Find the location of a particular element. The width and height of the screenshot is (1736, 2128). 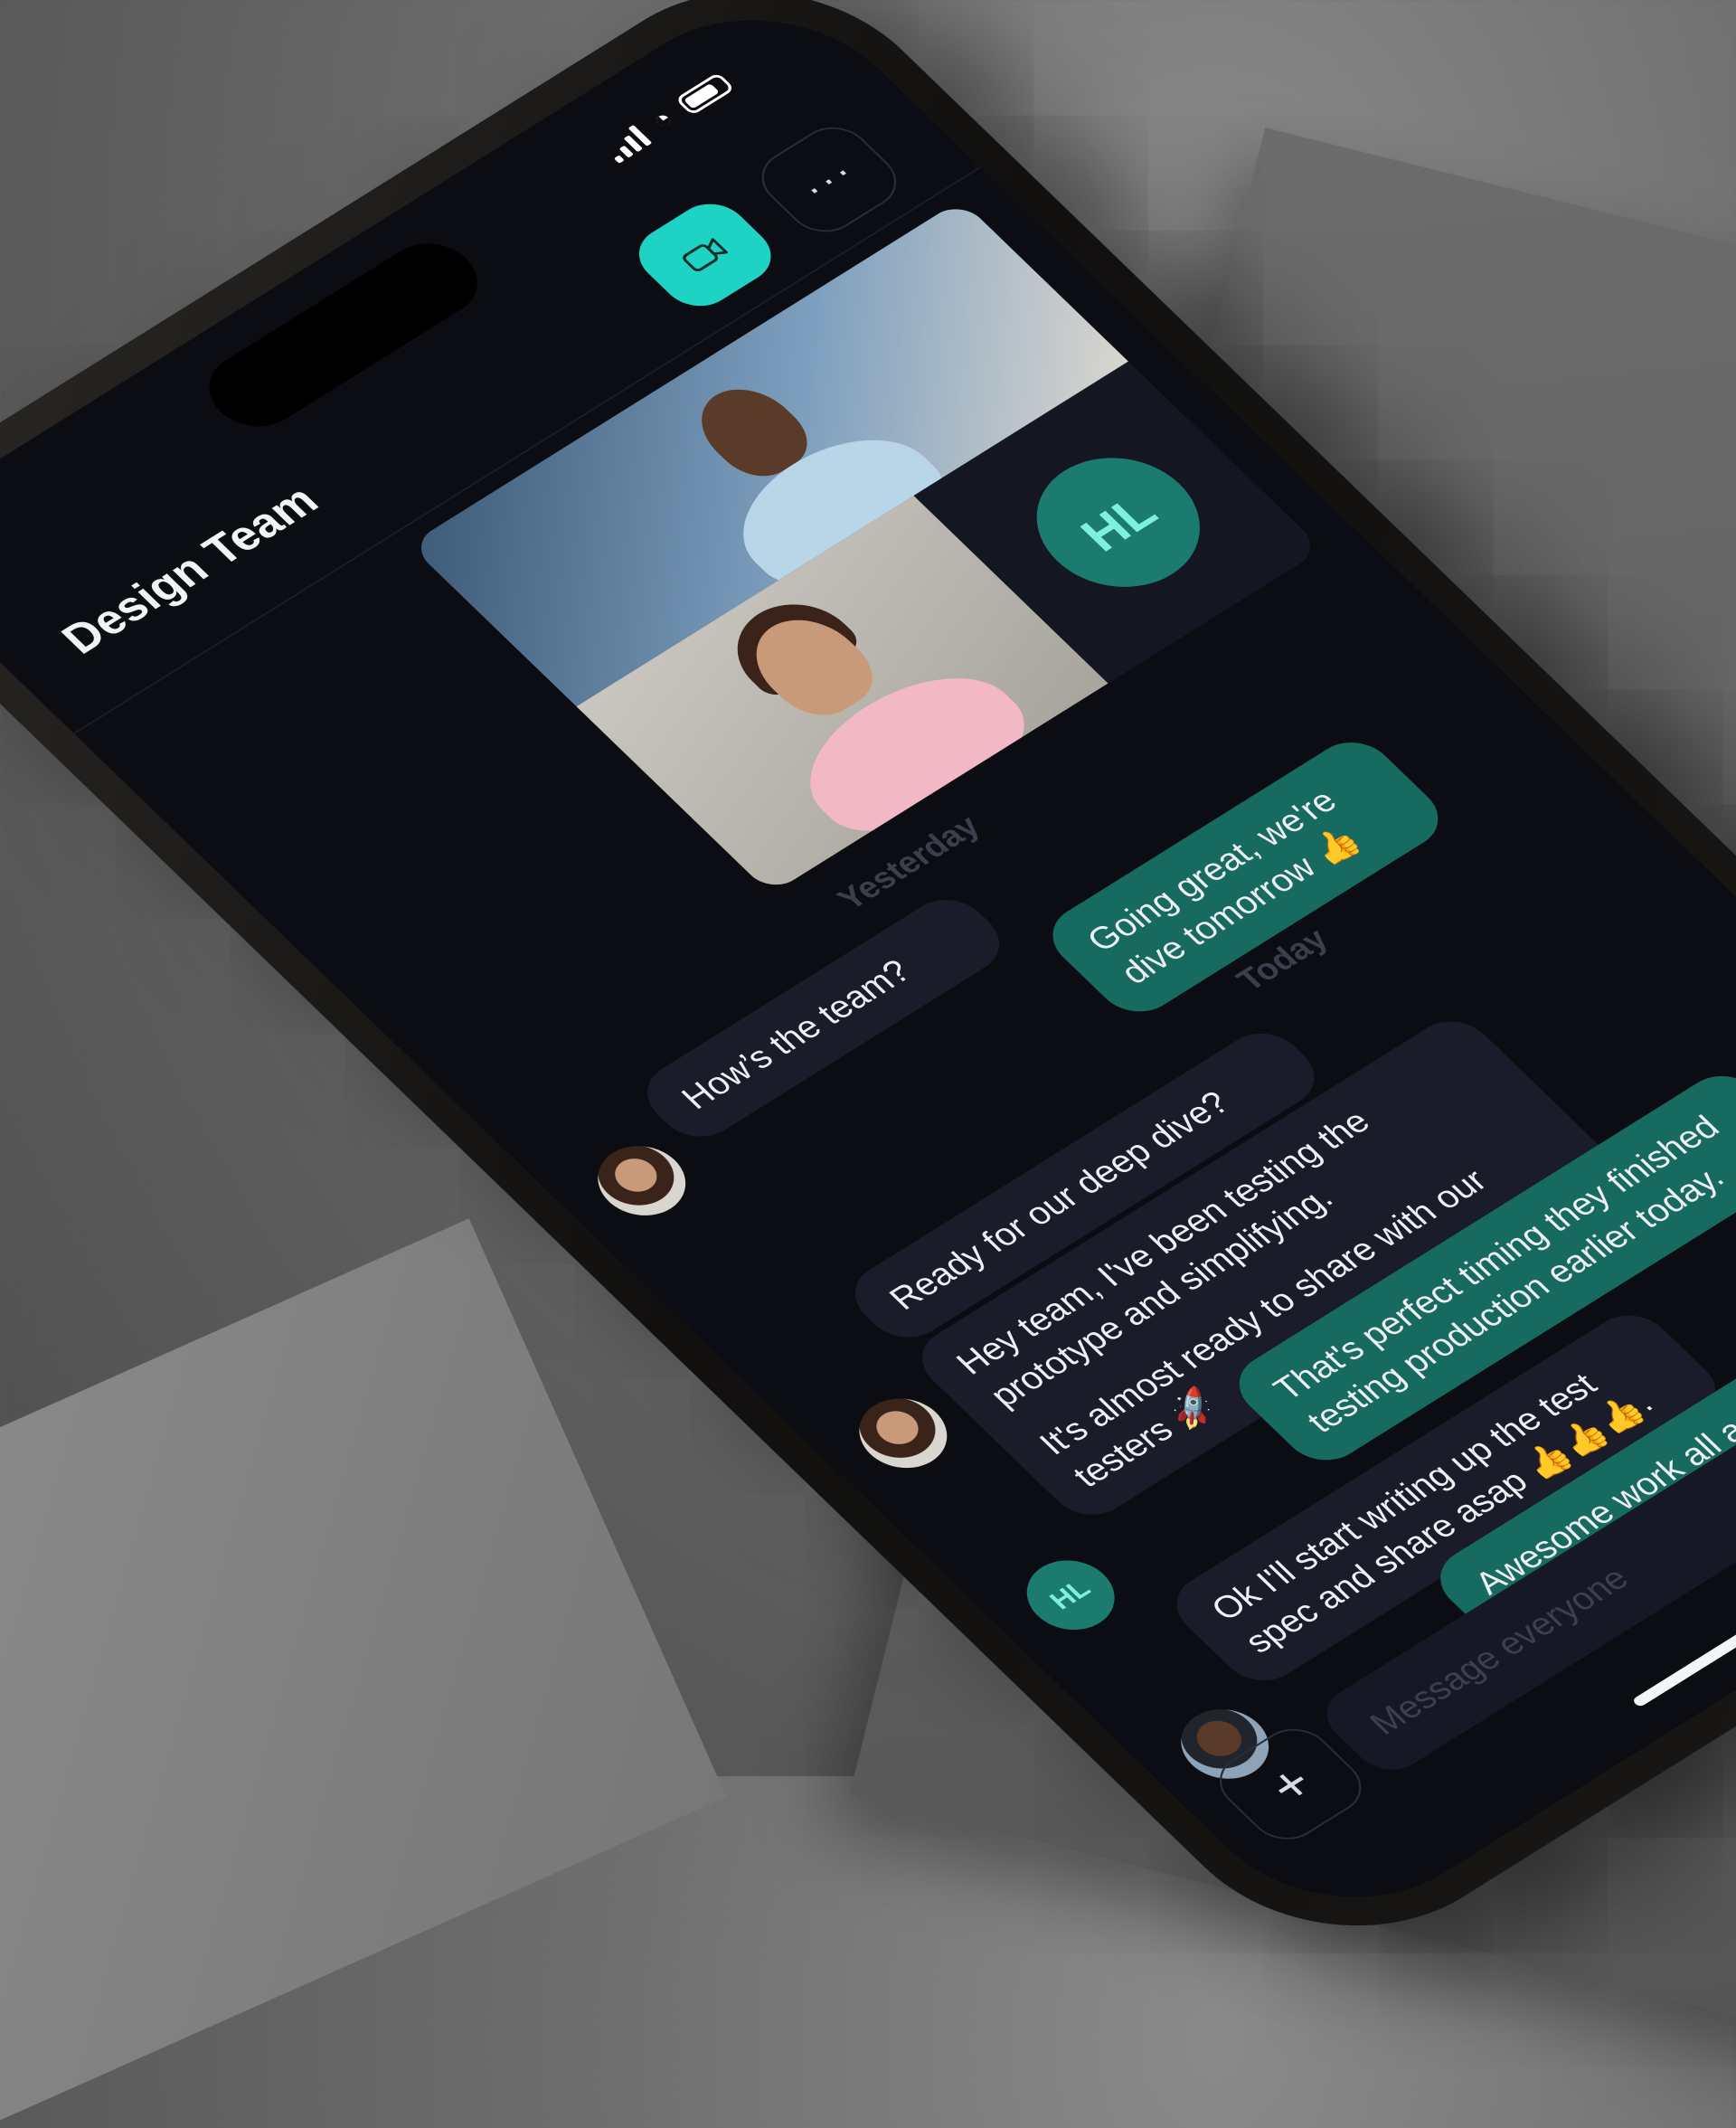

video-camera-icon is located at coordinates (706, 254).